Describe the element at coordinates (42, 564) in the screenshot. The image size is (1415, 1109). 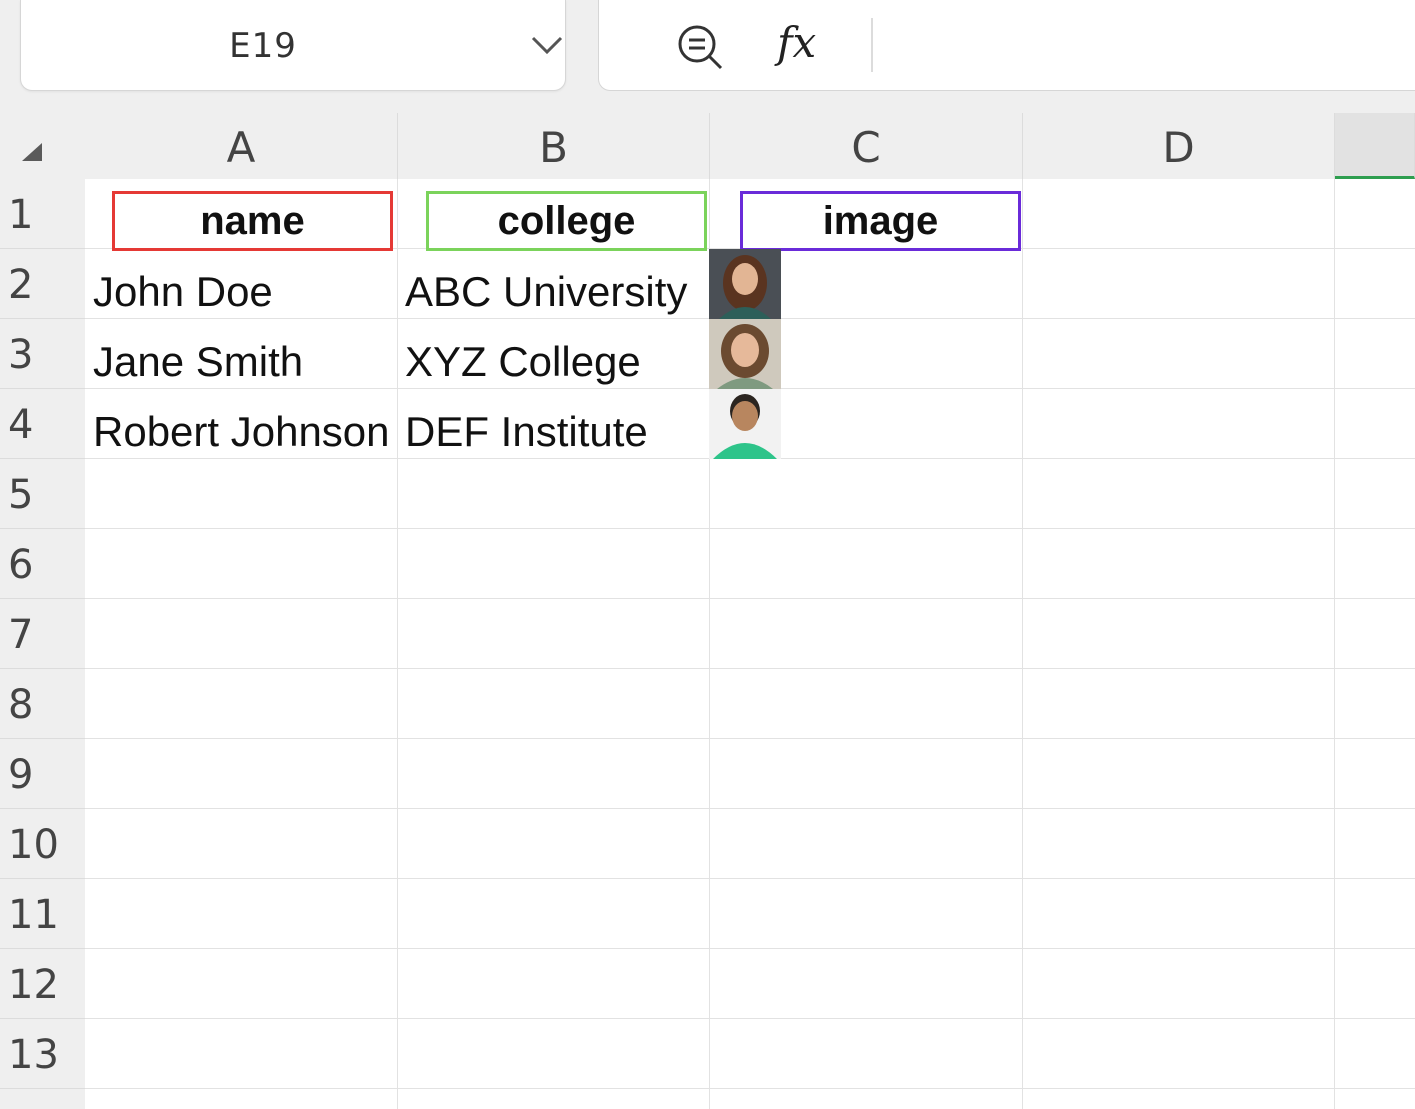
I see `row-header-6: 6` at that location.